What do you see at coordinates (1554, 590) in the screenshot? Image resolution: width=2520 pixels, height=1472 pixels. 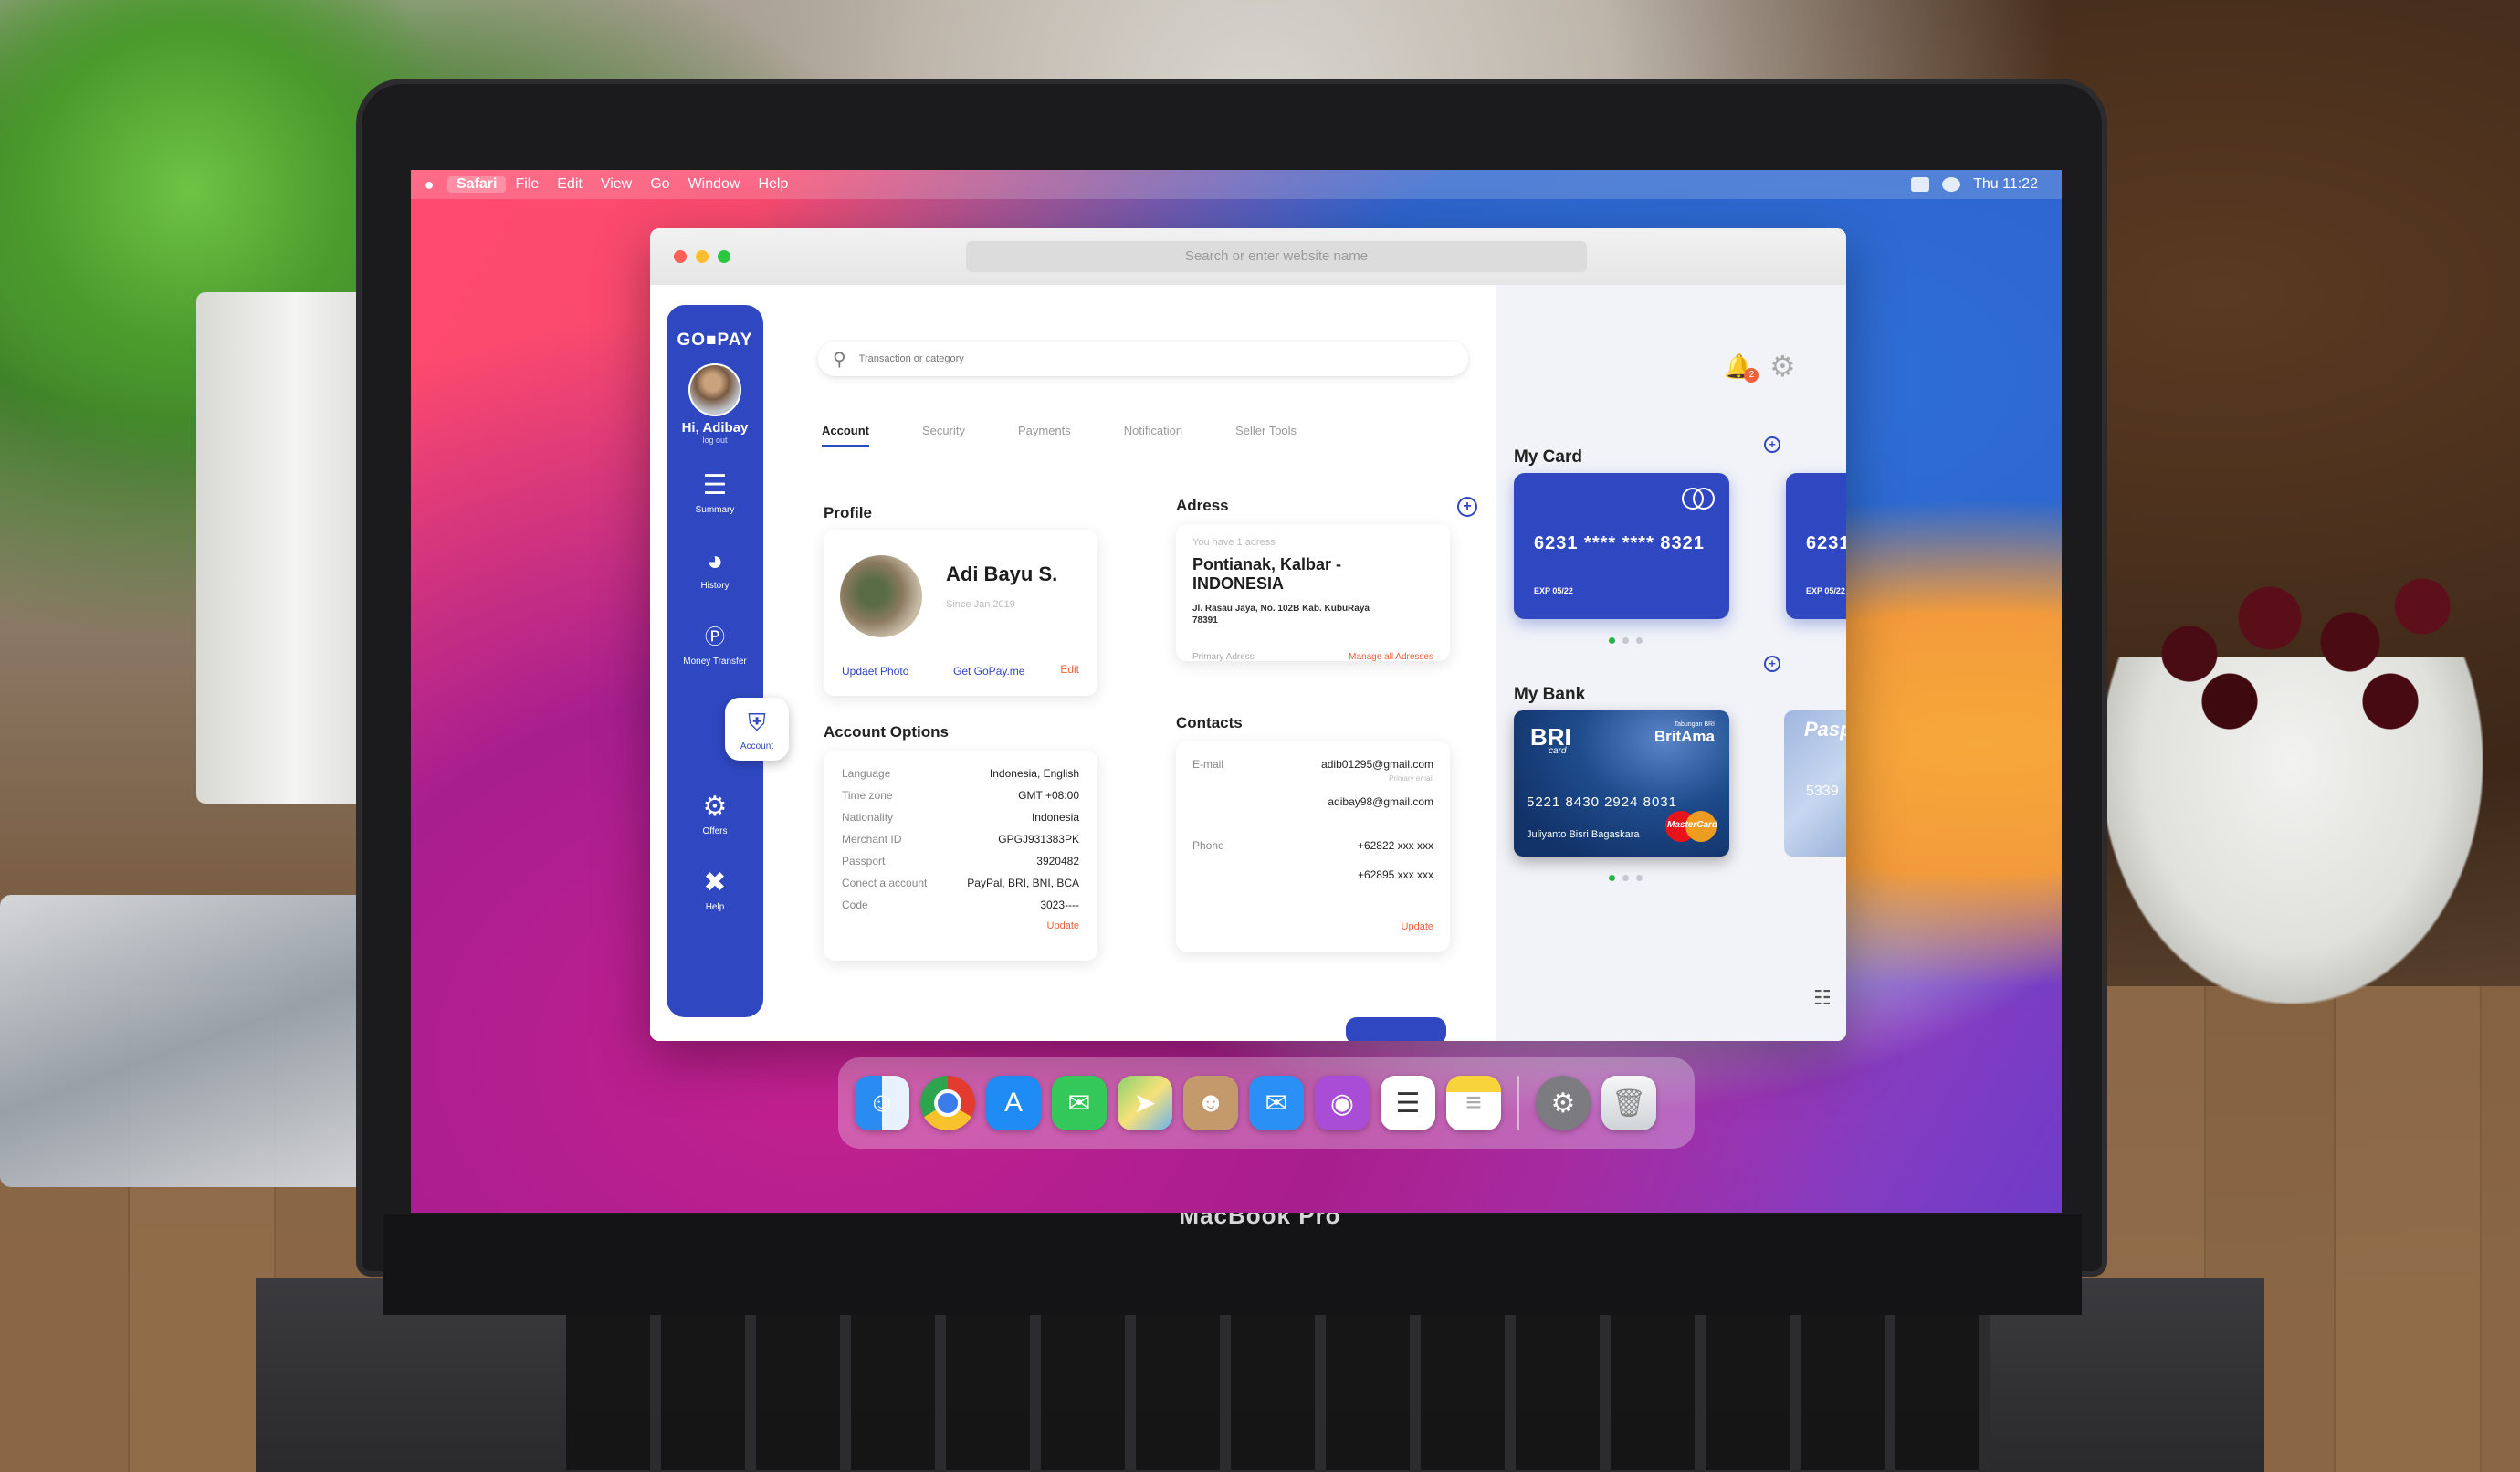 I see `card-expiry: EXP 05/22` at bounding box center [1554, 590].